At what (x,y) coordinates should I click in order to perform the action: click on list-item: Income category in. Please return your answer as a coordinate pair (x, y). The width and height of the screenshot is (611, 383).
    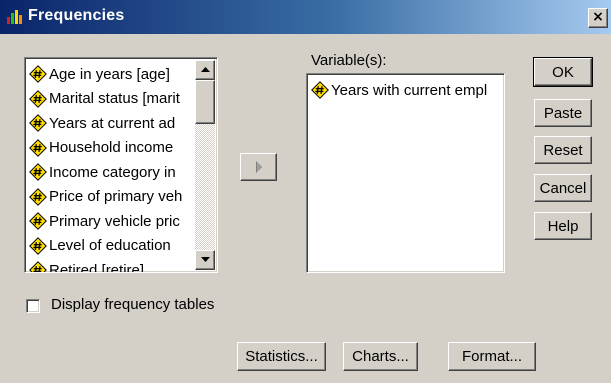
    Looking at the image, I should click on (102, 172).